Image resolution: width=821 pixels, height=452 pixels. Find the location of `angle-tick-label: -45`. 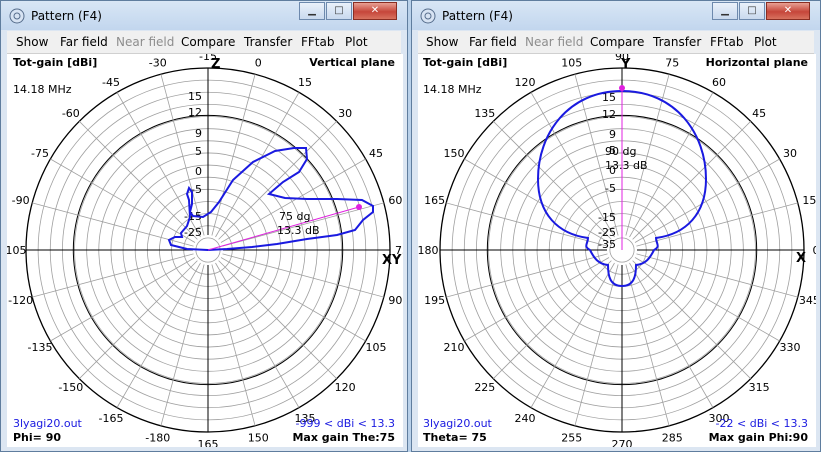

angle-tick-label: -45 is located at coordinates (111, 82).